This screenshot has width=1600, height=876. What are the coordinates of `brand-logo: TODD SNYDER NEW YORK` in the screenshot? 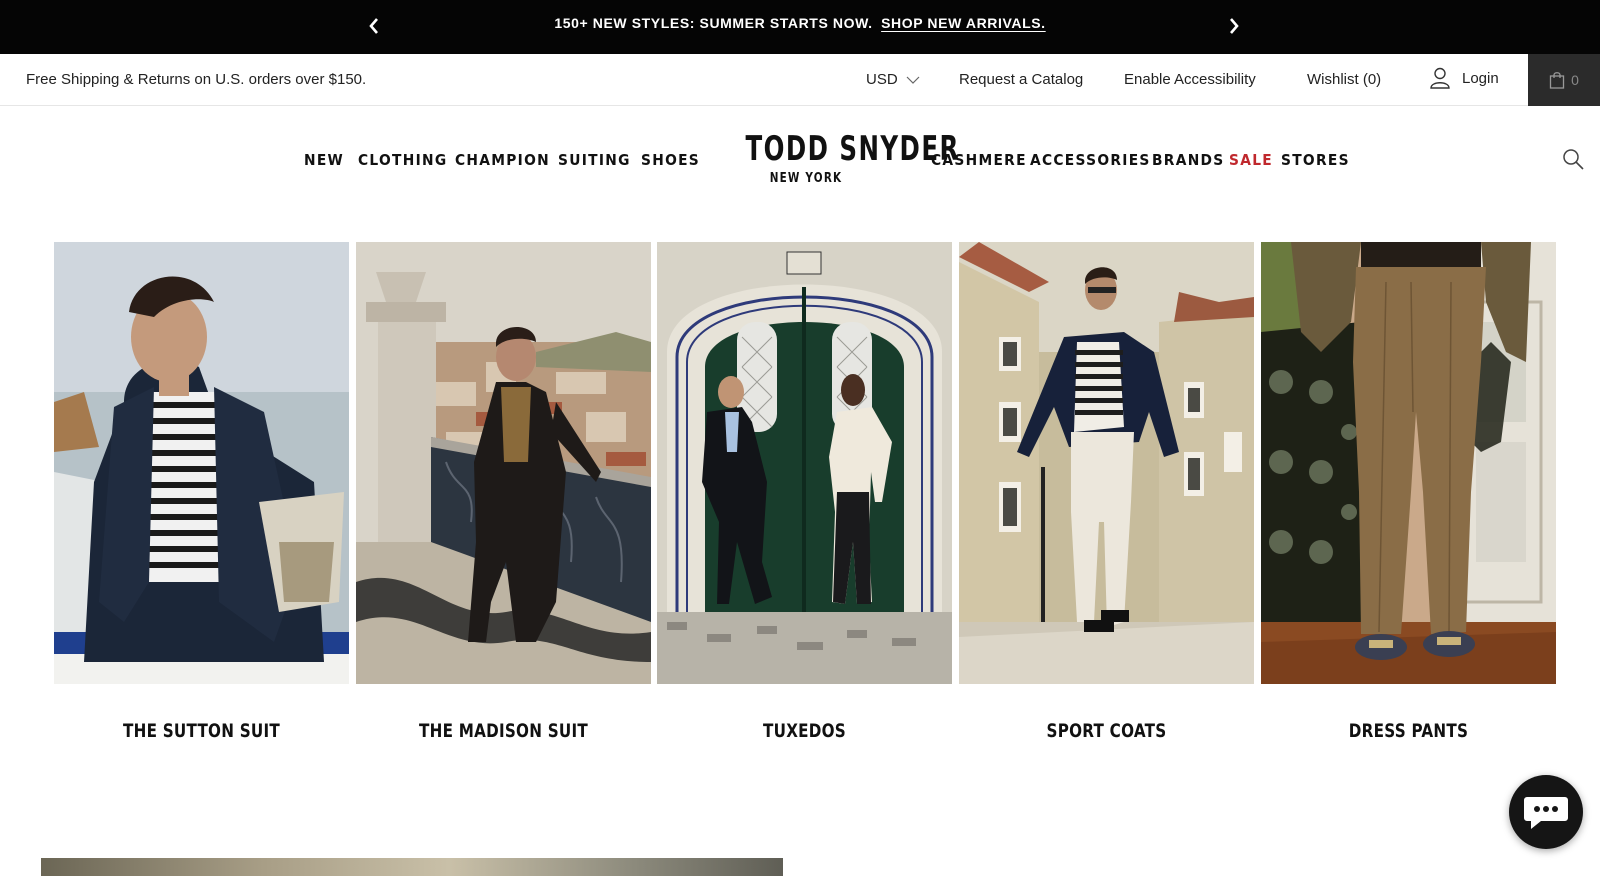 It's located at (841, 157).